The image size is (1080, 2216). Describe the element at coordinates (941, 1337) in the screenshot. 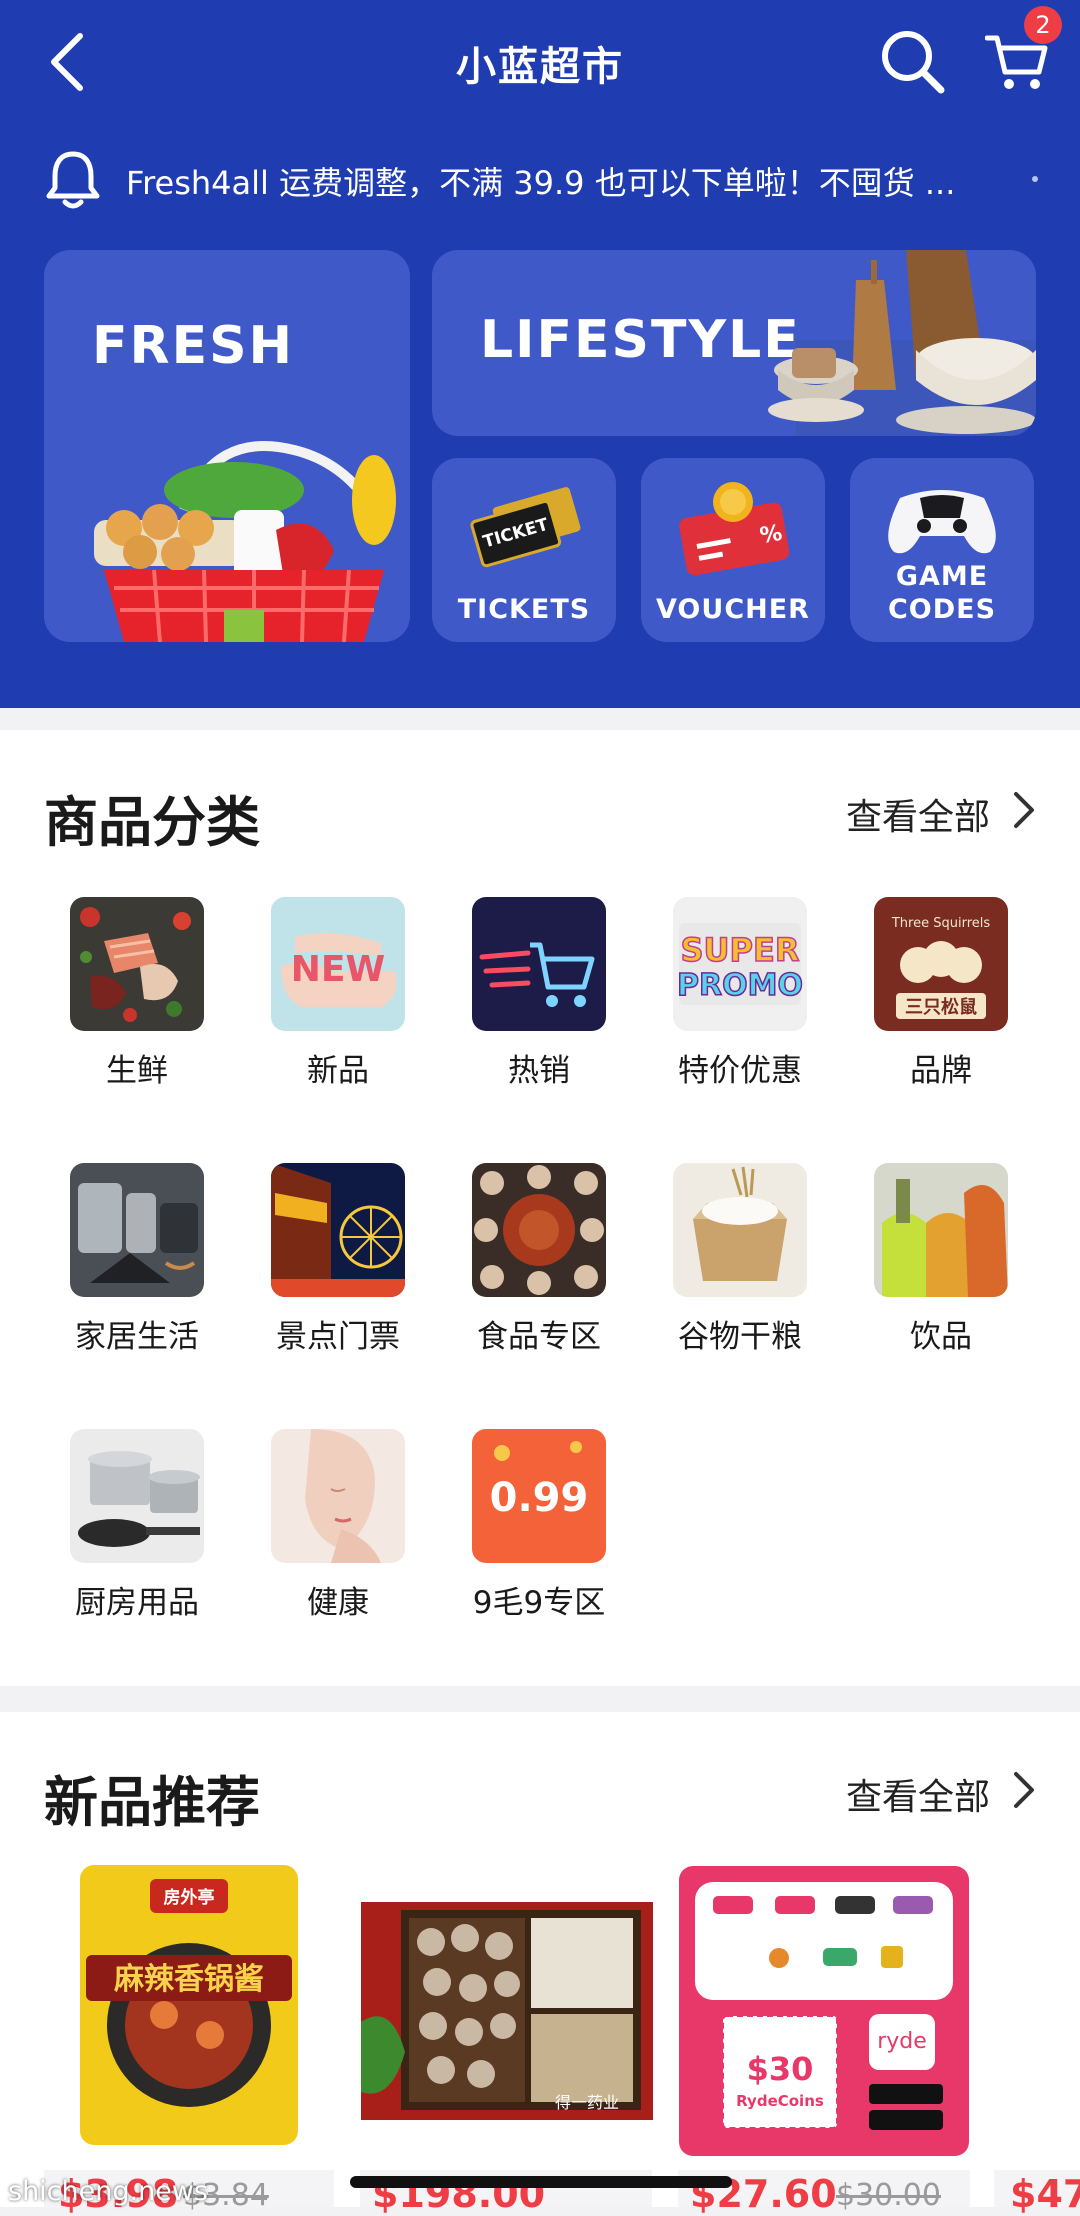

I see `category-label: 饮品` at that location.